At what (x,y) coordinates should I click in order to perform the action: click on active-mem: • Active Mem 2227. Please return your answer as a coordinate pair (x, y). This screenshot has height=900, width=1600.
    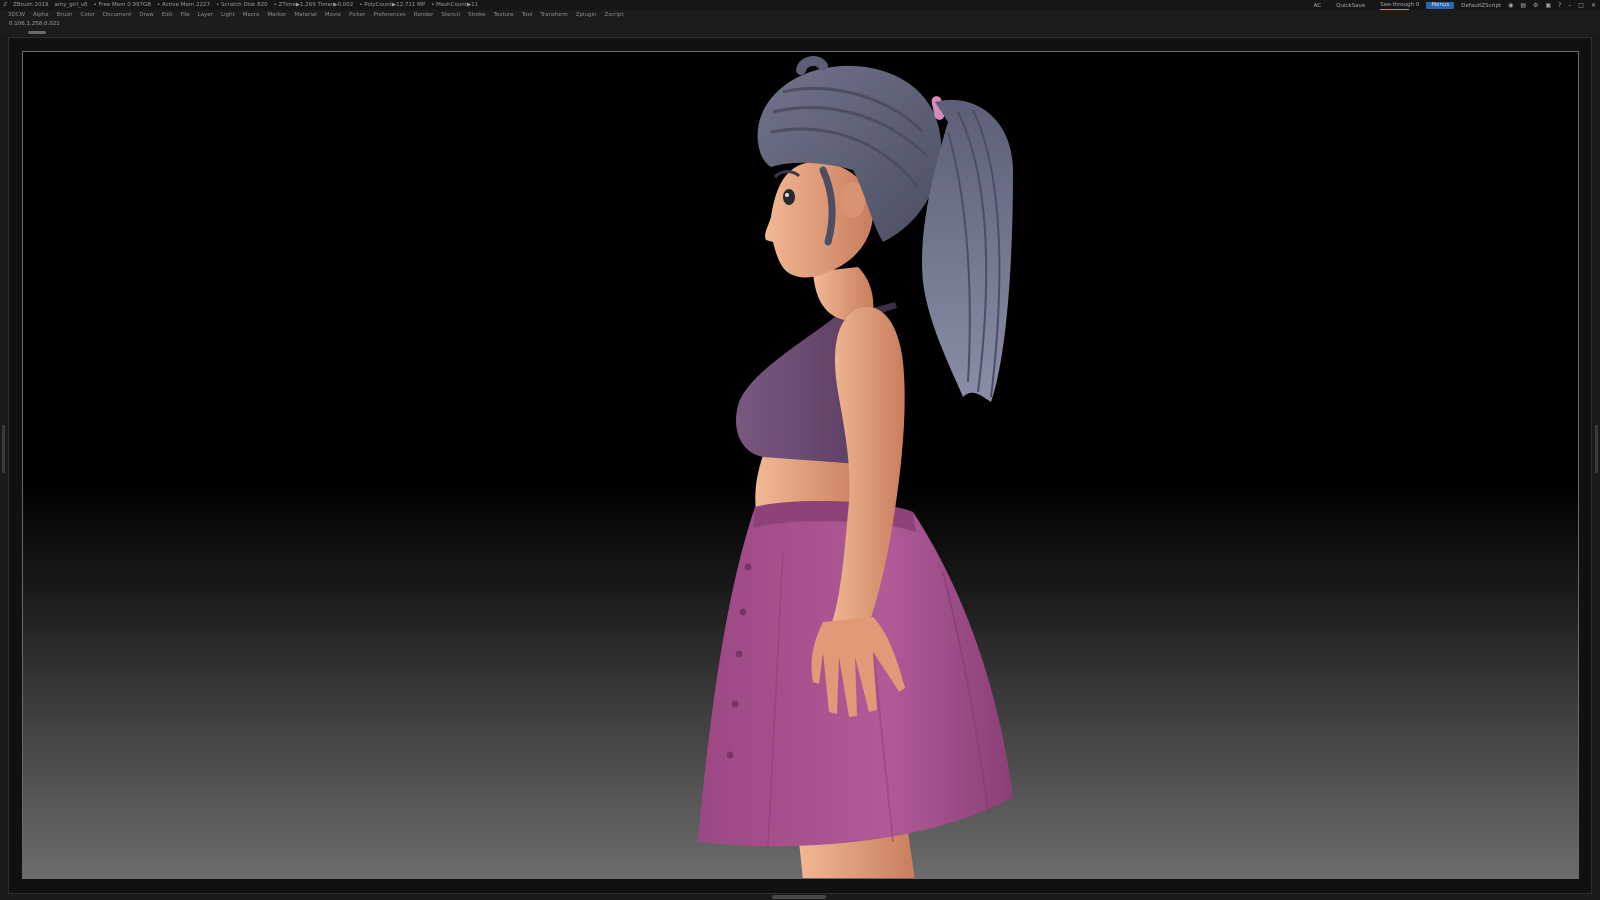
    Looking at the image, I should click on (183, 5).